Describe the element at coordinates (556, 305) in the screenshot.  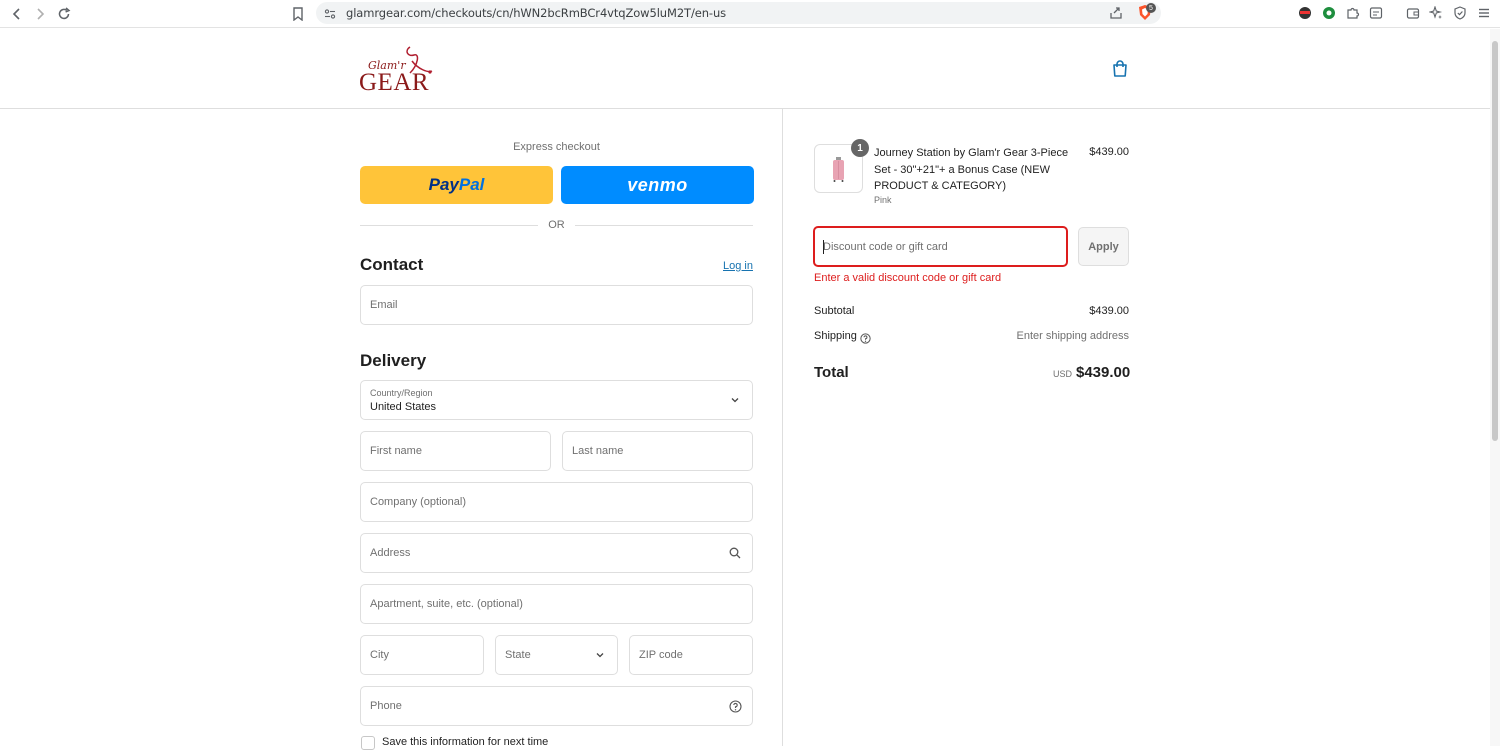
I see `email-field: Email` at that location.